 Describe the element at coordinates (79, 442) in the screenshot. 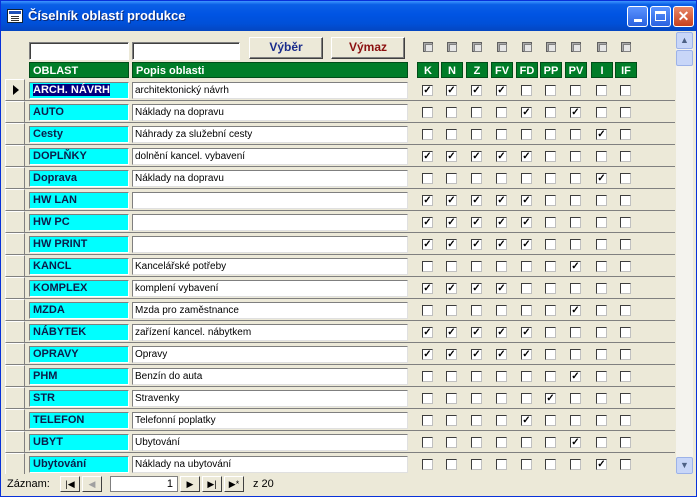

I see `oblast-field: UBYT` at that location.